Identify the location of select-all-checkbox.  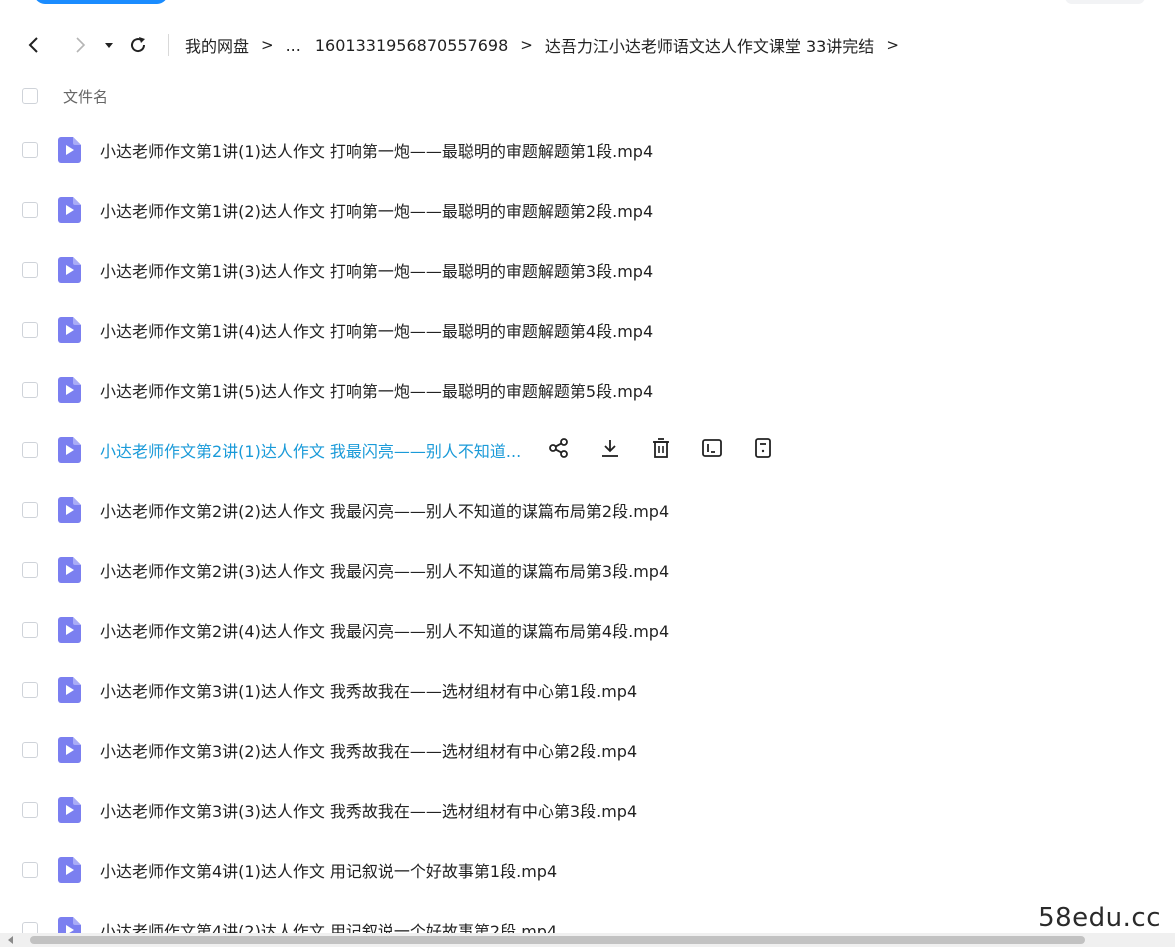
(30, 96).